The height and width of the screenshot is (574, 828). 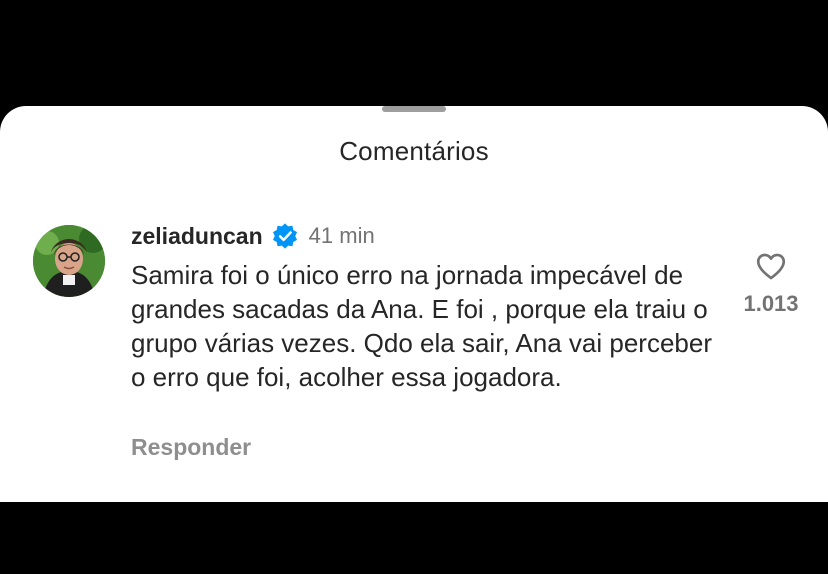 I want to click on reply-button: Responder, so click(x=191, y=447).